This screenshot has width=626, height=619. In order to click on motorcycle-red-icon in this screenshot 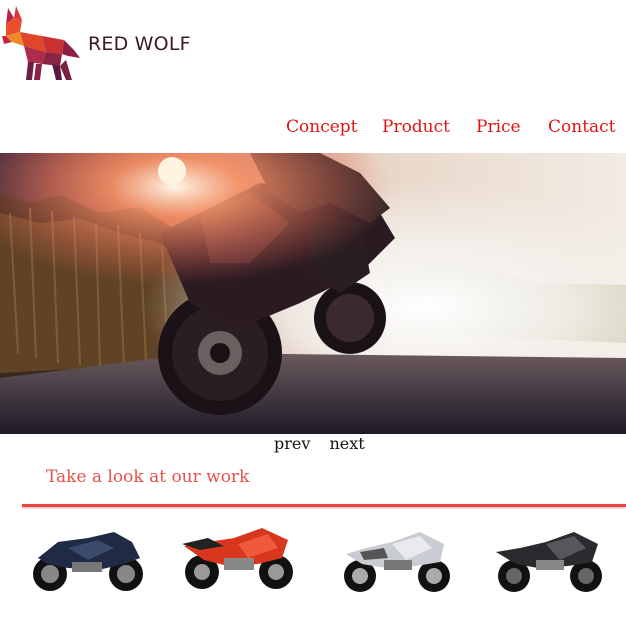, I will do `click(238, 559)`.